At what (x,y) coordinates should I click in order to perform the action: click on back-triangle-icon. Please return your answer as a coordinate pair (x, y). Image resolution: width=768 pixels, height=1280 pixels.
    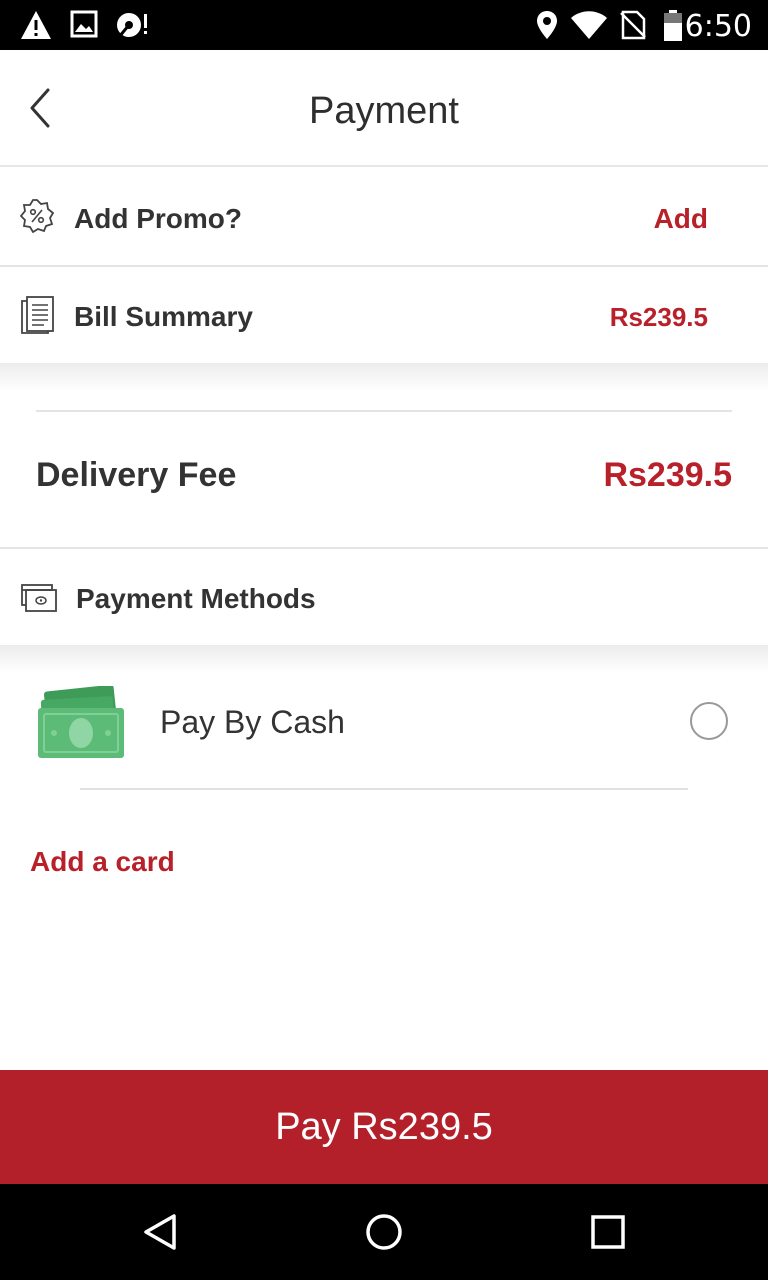
    Looking at the image, I should click on (160, 1232).